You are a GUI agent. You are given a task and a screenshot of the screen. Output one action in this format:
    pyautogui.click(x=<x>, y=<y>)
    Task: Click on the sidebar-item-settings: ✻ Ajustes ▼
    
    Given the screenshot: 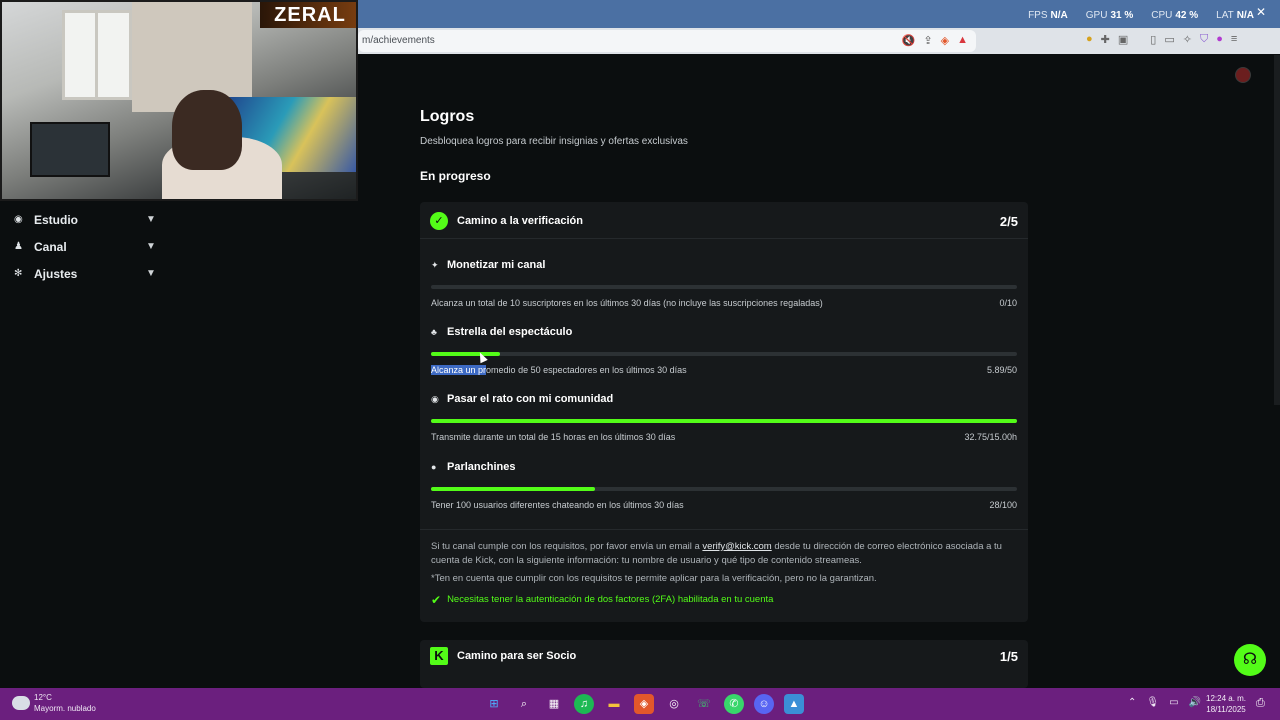 What is the action you would take?
    pyautogui.click(x=85, y=273)
    